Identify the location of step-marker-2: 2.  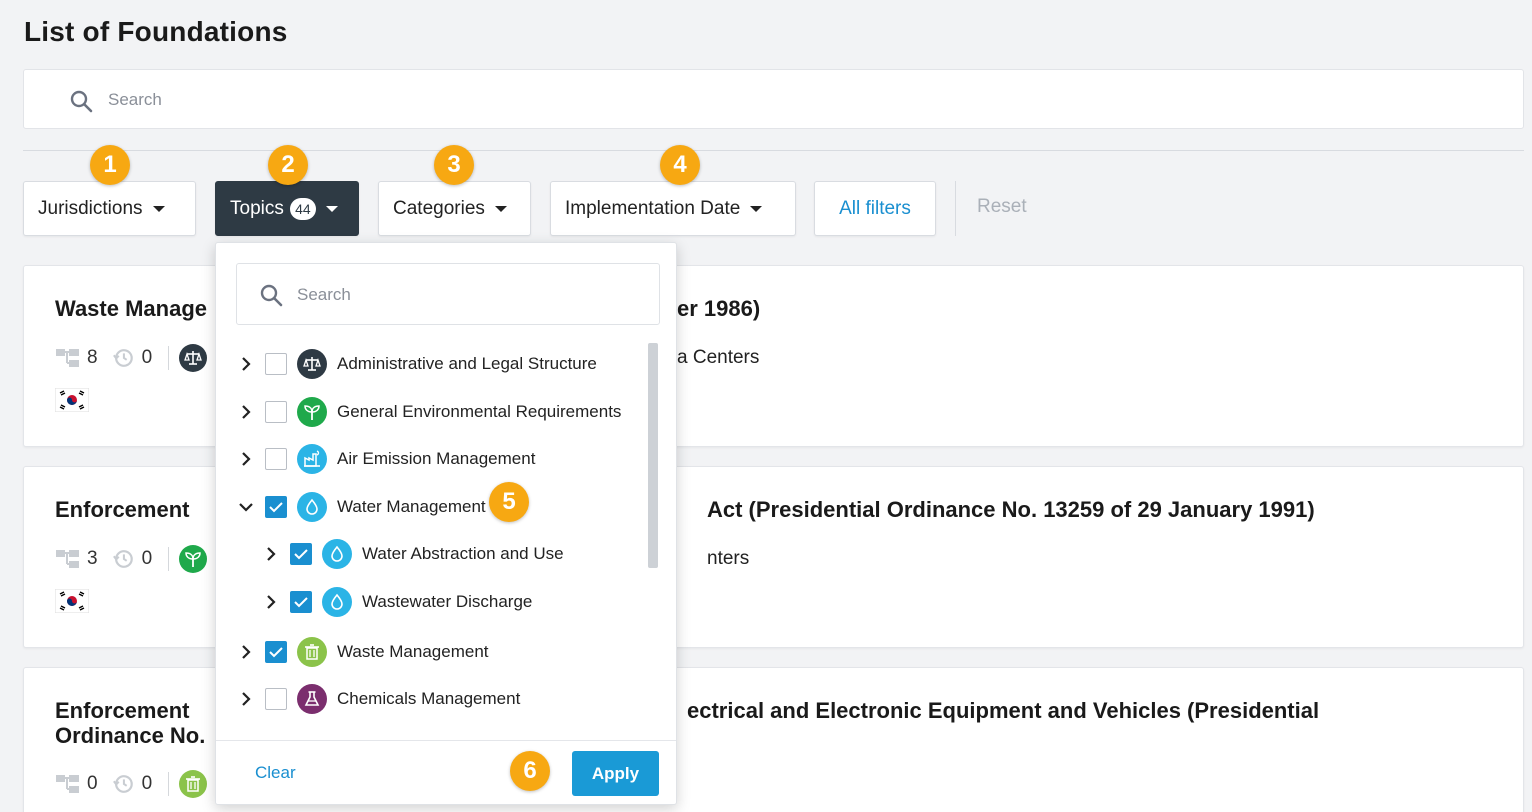
(288, 165).